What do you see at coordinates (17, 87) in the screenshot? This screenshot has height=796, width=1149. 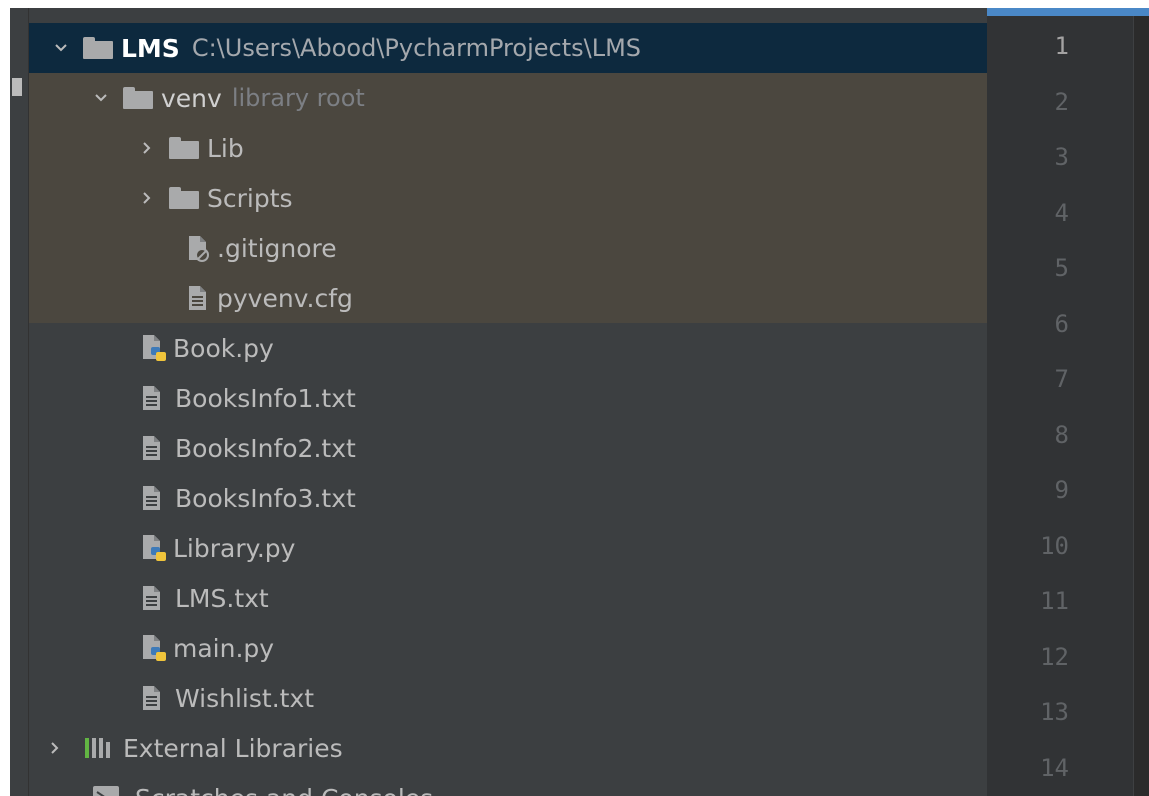 I see `project-tool-tab` at bounding box center [17, 87].